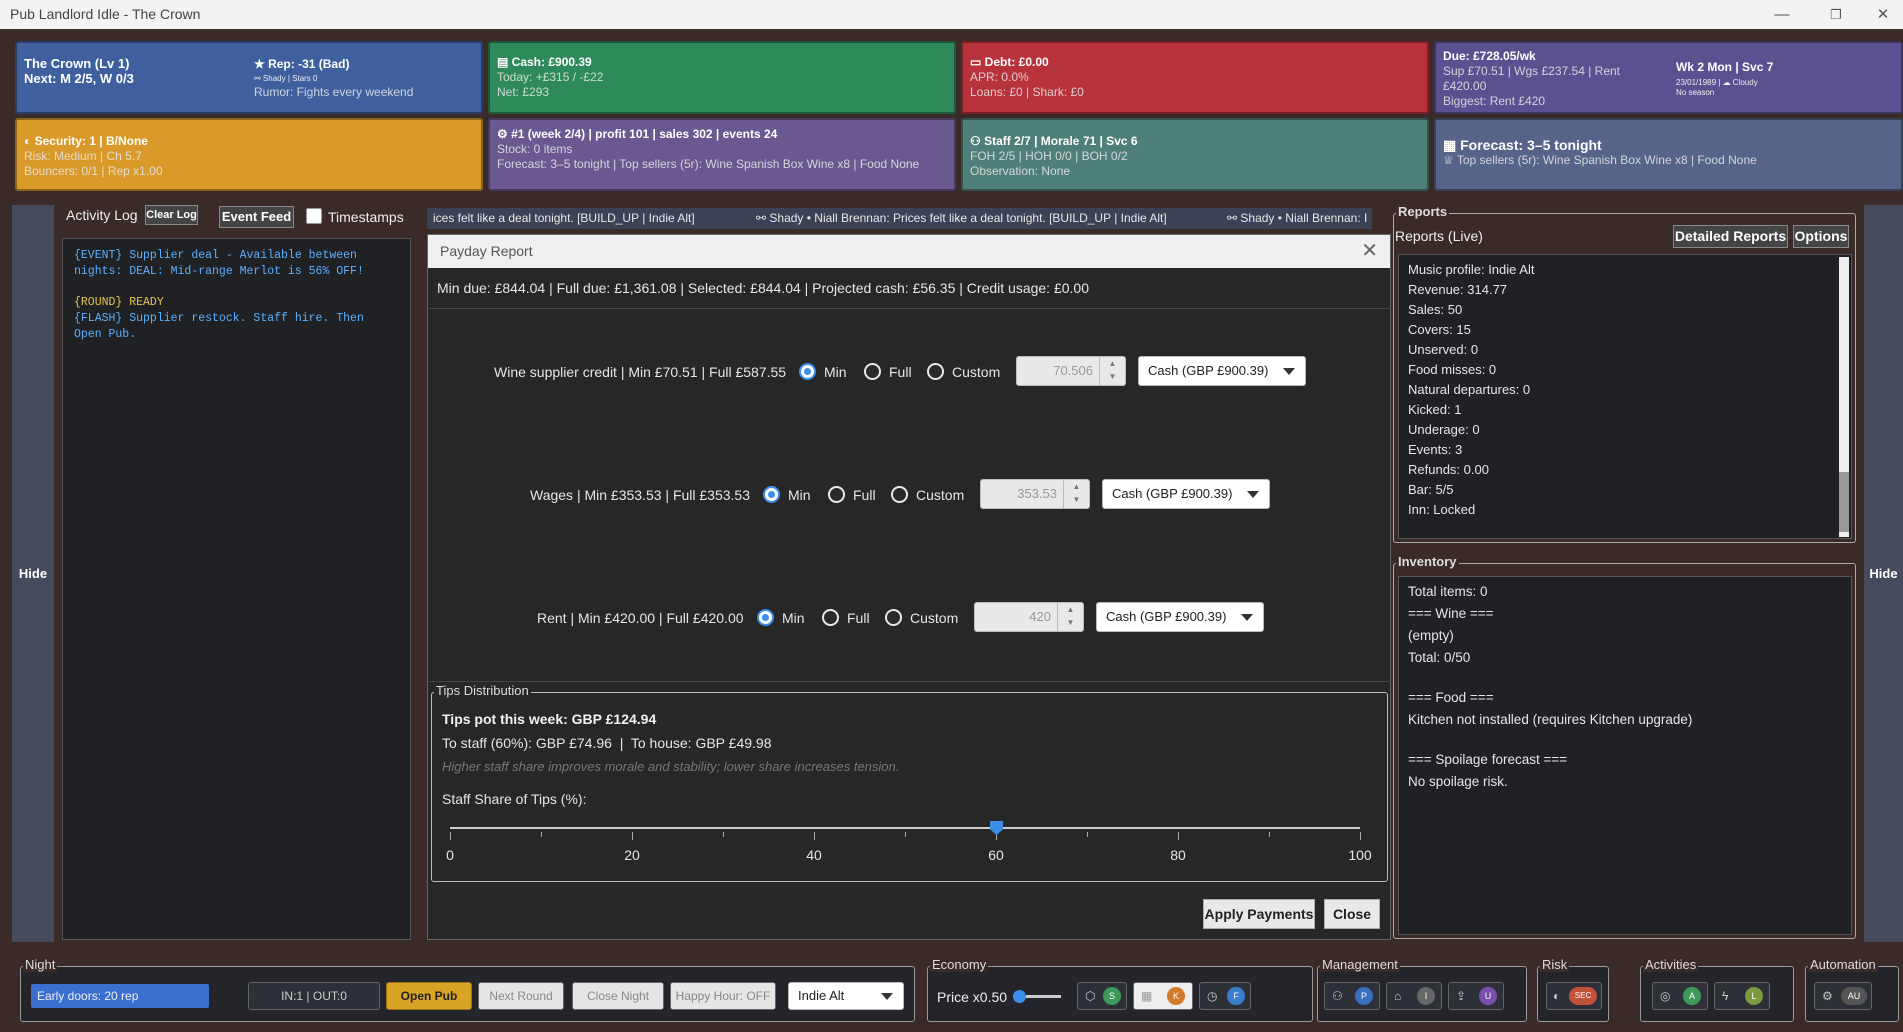 This screenshot has width=1903, height=1032. Describe the element at coordinates (334, 92) in the screenshot. I see `pub-rumor: Rumor: Fights every weekend` at that location.